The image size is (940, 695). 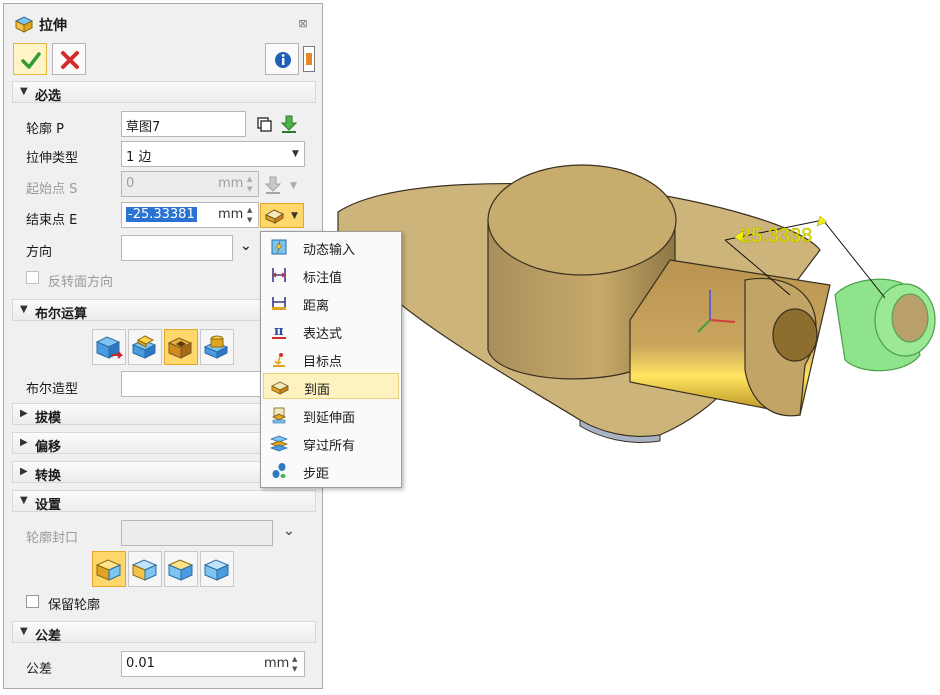 What do you see at coordinates (279, 275) in the screenshot?
I see `dimension-value-icon` at bounding box center [279, 275].